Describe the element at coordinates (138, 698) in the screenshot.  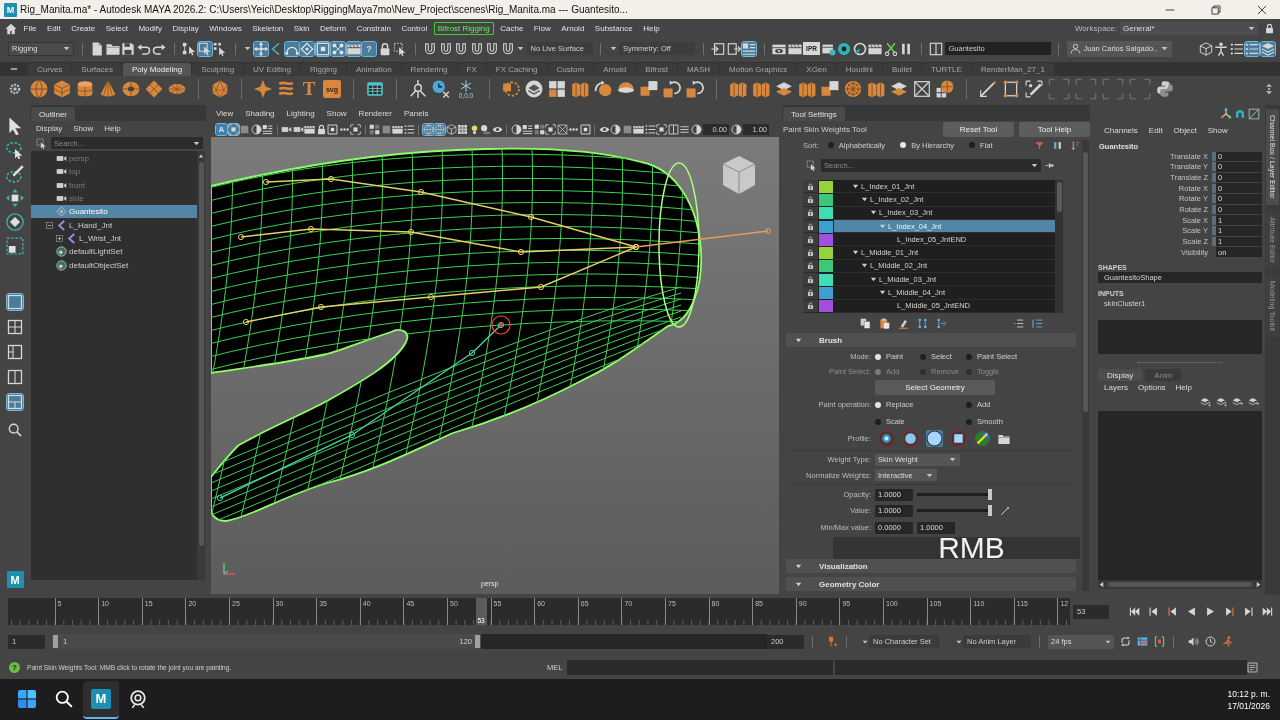
I see `ring-stand-icon` at that location.